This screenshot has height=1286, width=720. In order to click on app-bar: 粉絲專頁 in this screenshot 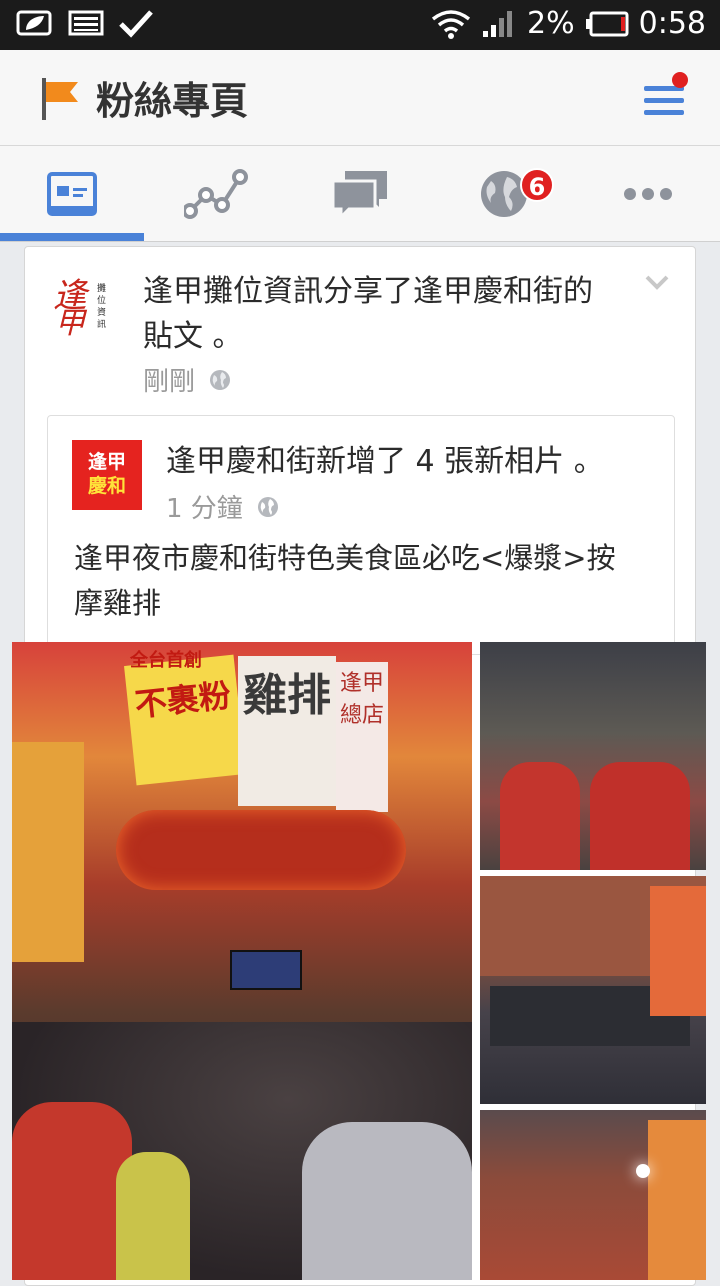, I will do `click(360, 98)`.